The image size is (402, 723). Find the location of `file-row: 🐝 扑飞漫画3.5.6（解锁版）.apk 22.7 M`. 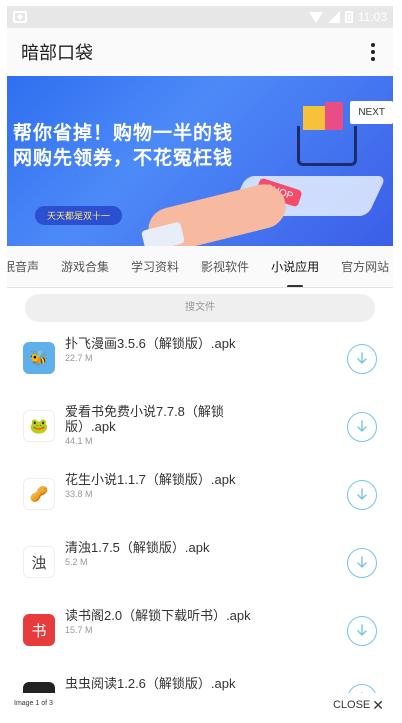

file-row: 🐝 扑飞漫画3.5.6（解锁版）.apk 22.7 M is located at coordinates (200, 370).